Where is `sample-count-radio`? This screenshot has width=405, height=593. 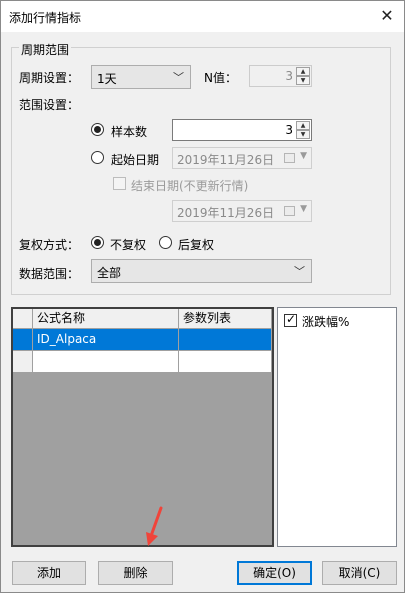
sample-count-radio is located at coordinates (97, 129).